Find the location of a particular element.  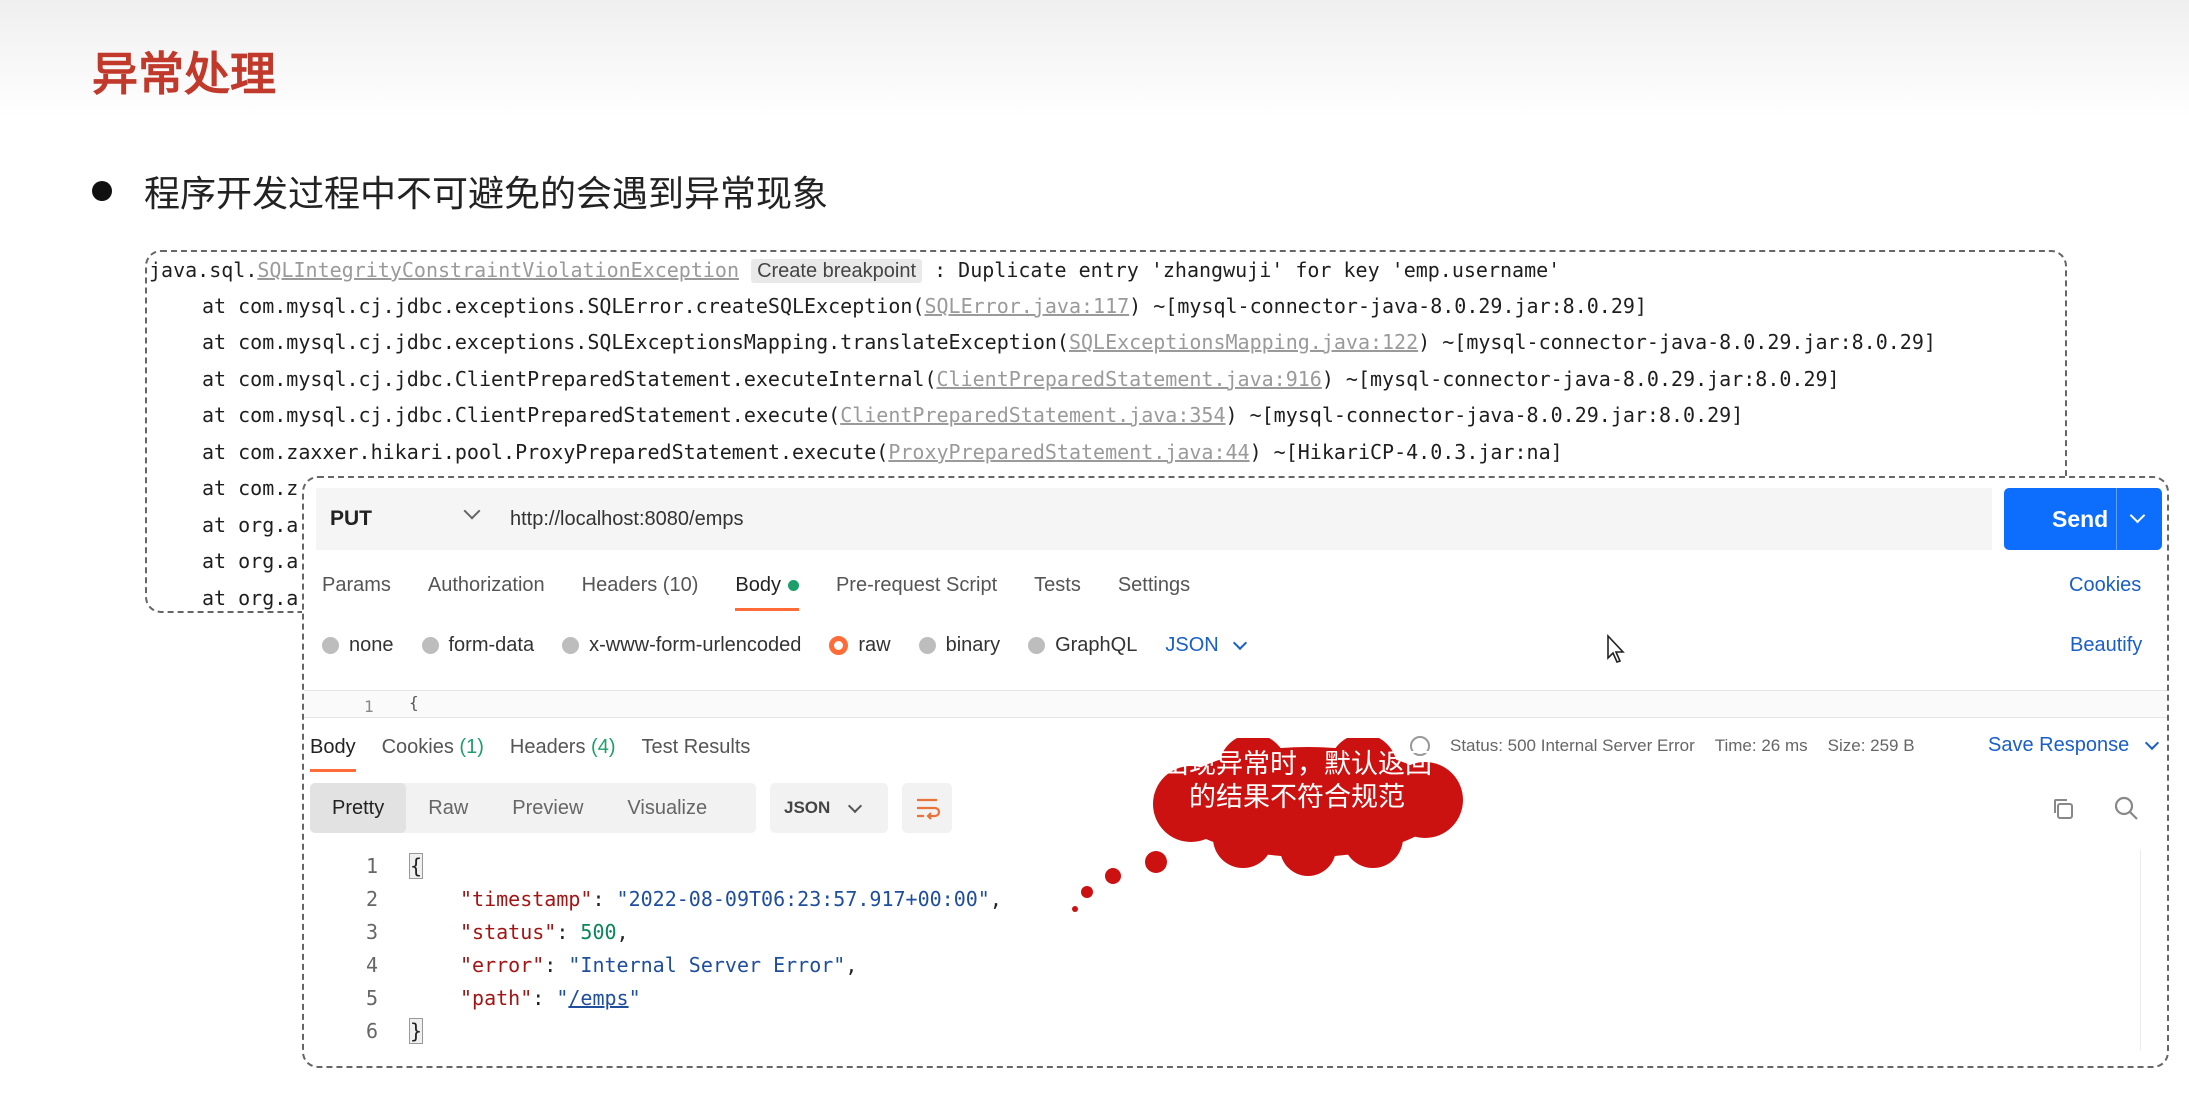

view-pretty: Pretty is located at coordinates (358, 808).